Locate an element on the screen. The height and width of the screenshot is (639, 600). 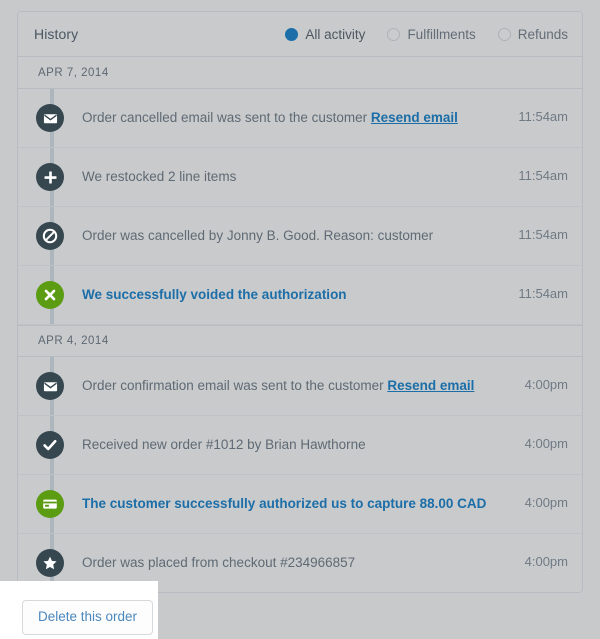
plus-icon is located at coordinates (50, 177).